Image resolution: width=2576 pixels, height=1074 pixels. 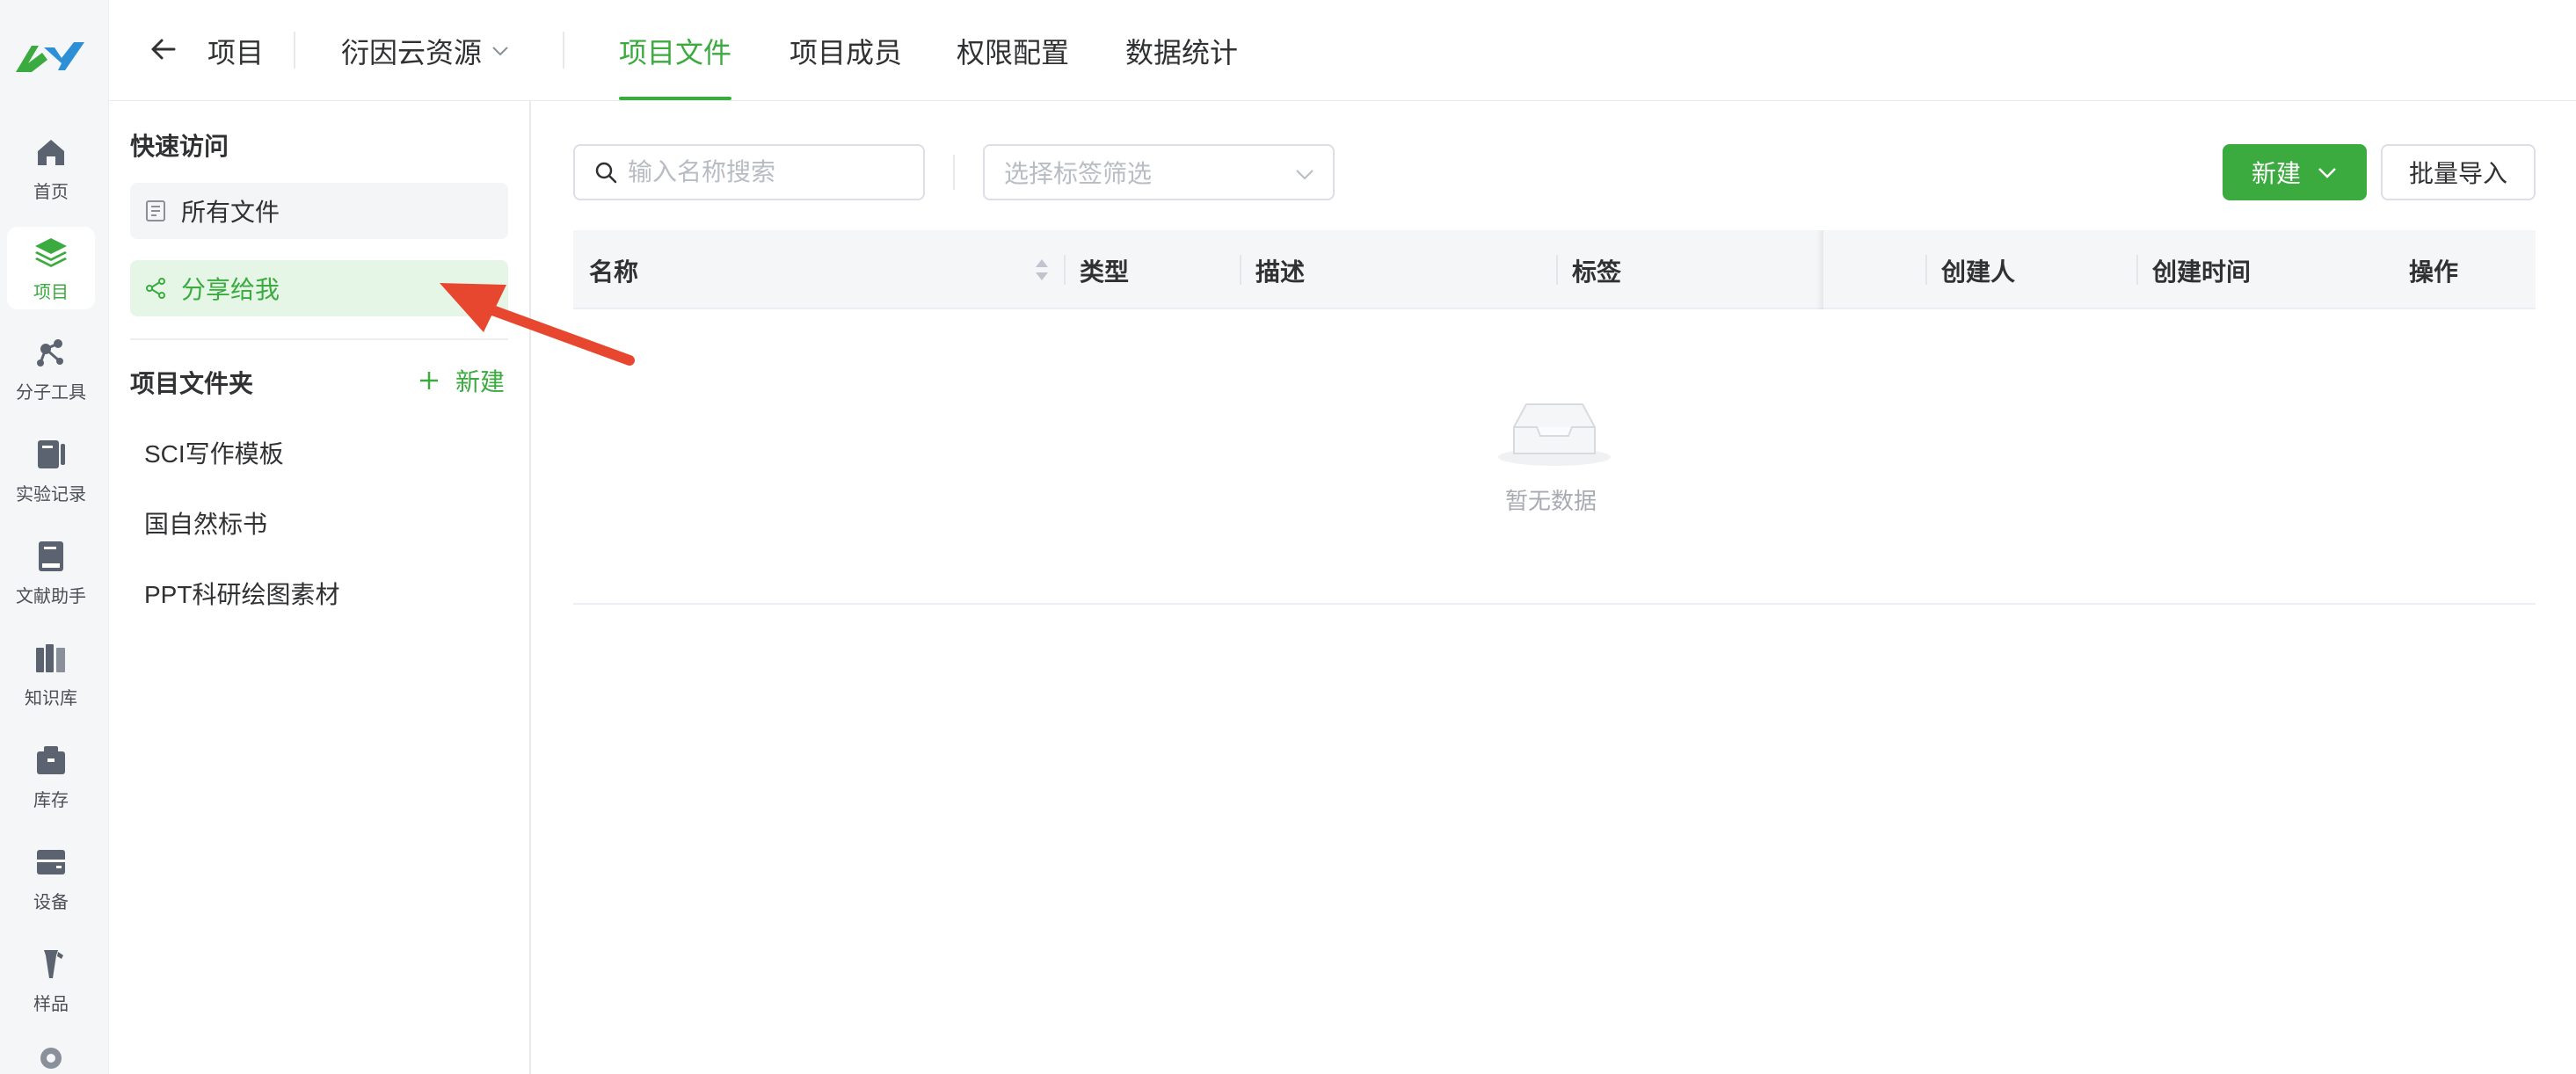 What do you see at coordinates (51, 352) in the screenshot?
I see `molecule-icon` at bounding box center [51, 352].